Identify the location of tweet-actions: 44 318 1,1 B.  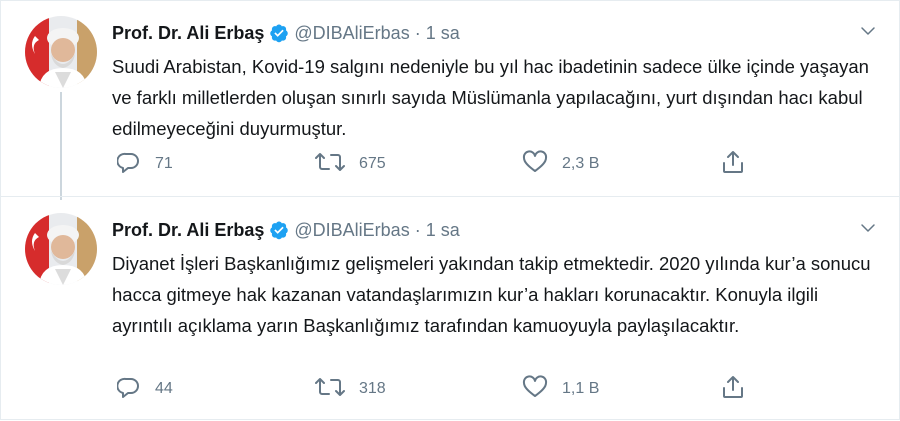
(442, 389).